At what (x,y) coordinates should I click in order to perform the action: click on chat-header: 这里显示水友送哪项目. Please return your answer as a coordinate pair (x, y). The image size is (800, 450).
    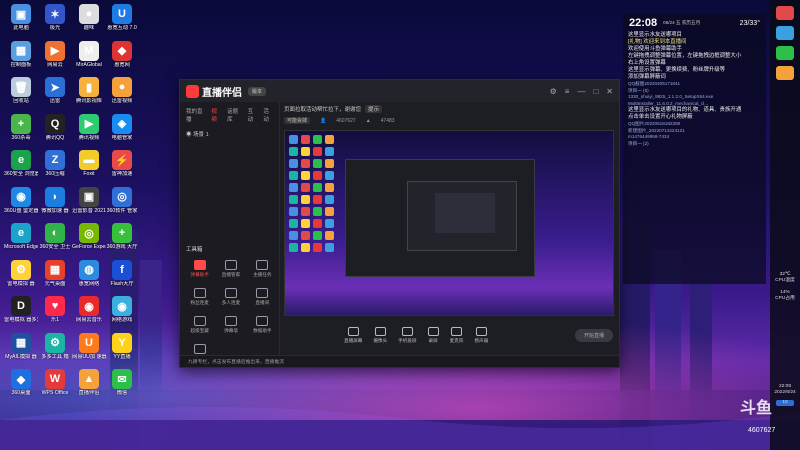
    Looking at the image, I should click on (655, 35).